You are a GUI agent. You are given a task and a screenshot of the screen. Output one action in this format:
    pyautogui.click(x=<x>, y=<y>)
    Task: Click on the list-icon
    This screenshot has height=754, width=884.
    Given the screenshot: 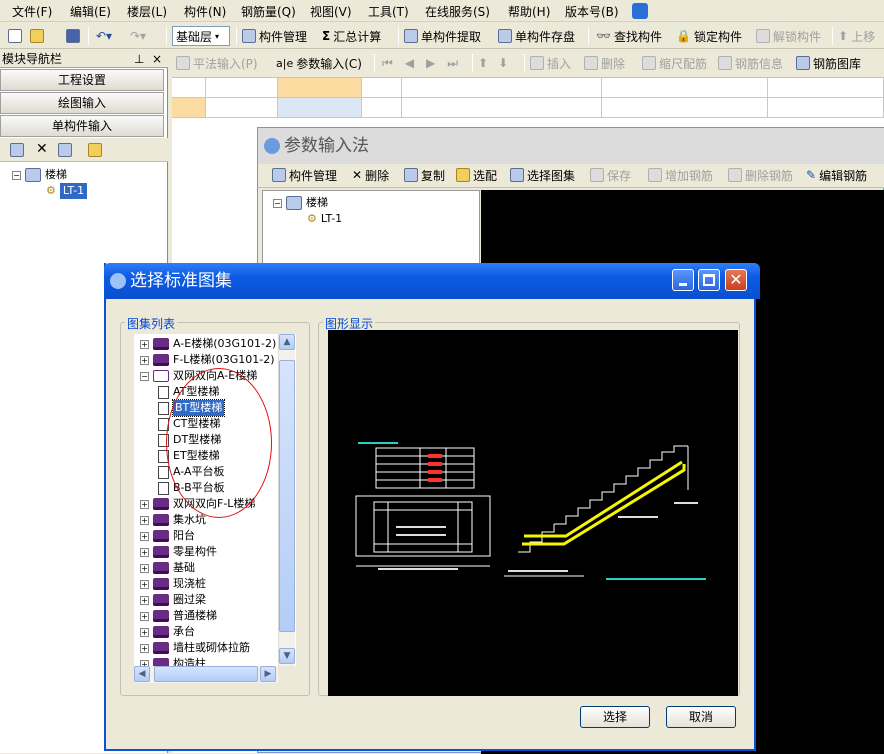 What is the action you would take?
    pyautogui.click(x=17, y=150)
    